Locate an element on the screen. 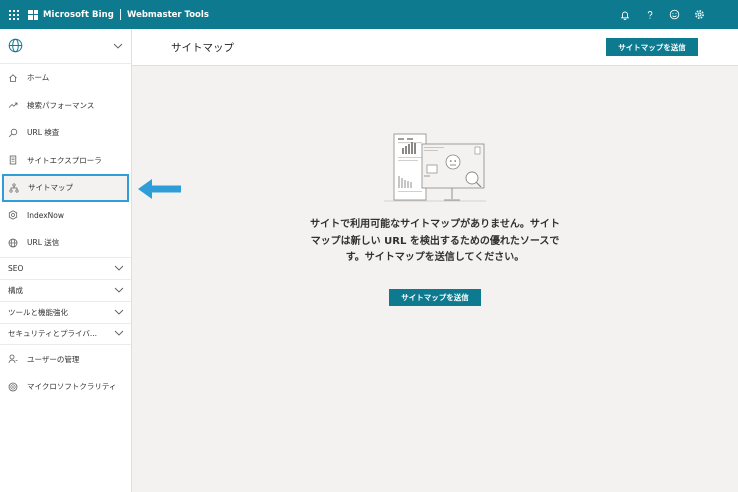  sidebar-item-url-submission: URL 送信 is located at coordinates (65, 243).